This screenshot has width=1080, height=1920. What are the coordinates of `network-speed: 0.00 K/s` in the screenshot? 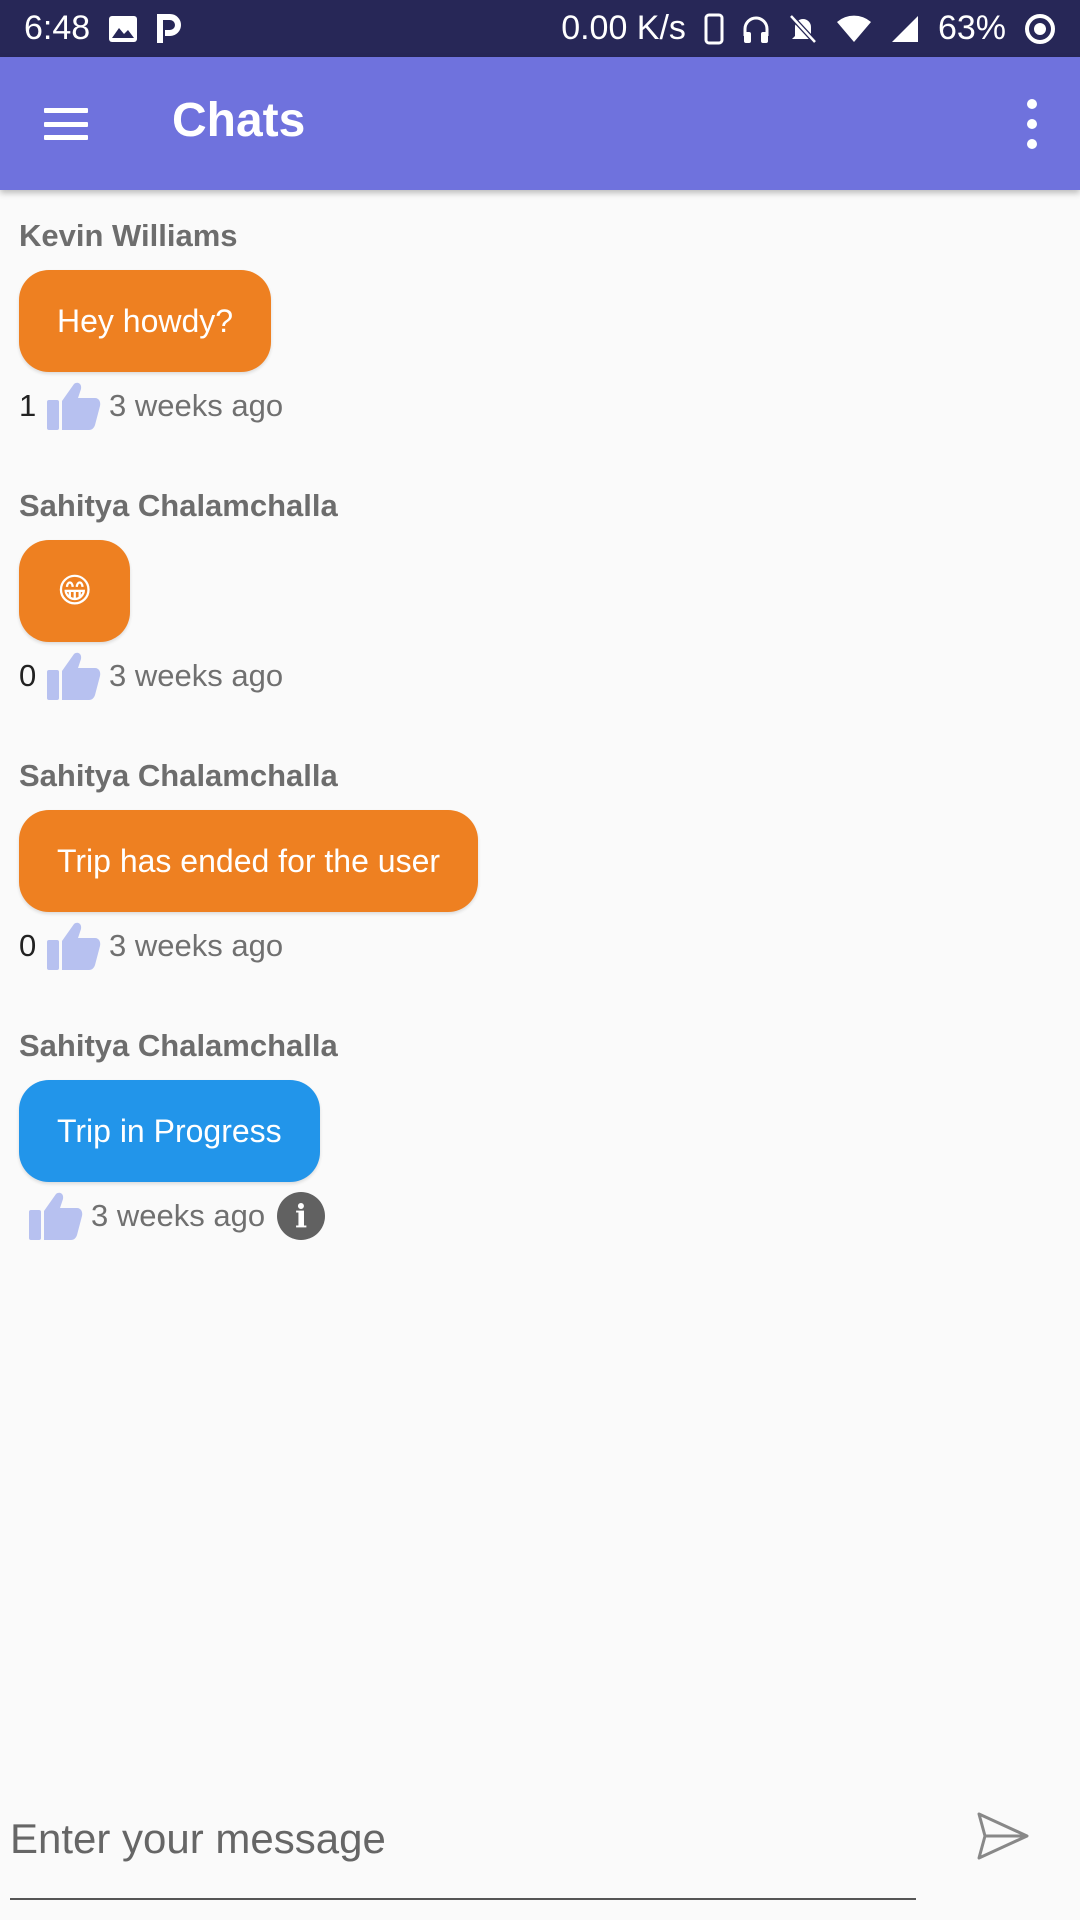 It's located at (623, 28).